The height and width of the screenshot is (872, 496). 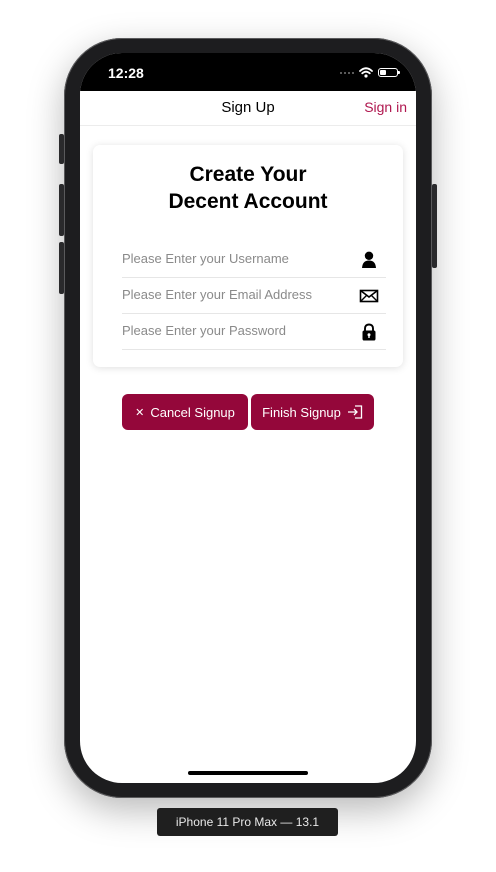 What do you see at coordinates (248, 188) in the screenshot?
I see `card-title: Create Your Decent Account` at bounding box center [248, 188].